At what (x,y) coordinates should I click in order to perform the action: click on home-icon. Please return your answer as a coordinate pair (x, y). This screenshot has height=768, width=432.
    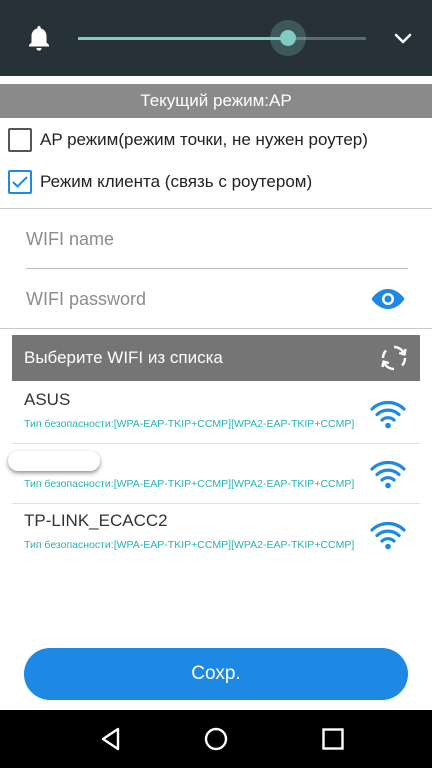
    Looking at the image, I should click on (216, 739).